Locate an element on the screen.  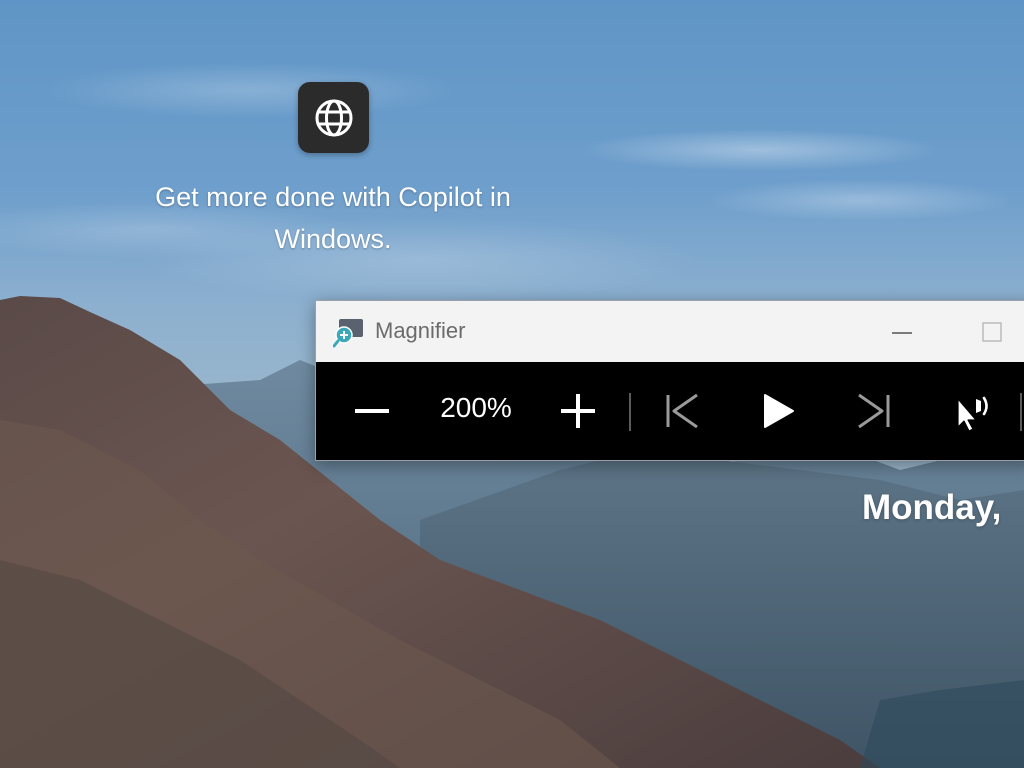
copilot-app-icon is located at coordinates (333, 117).